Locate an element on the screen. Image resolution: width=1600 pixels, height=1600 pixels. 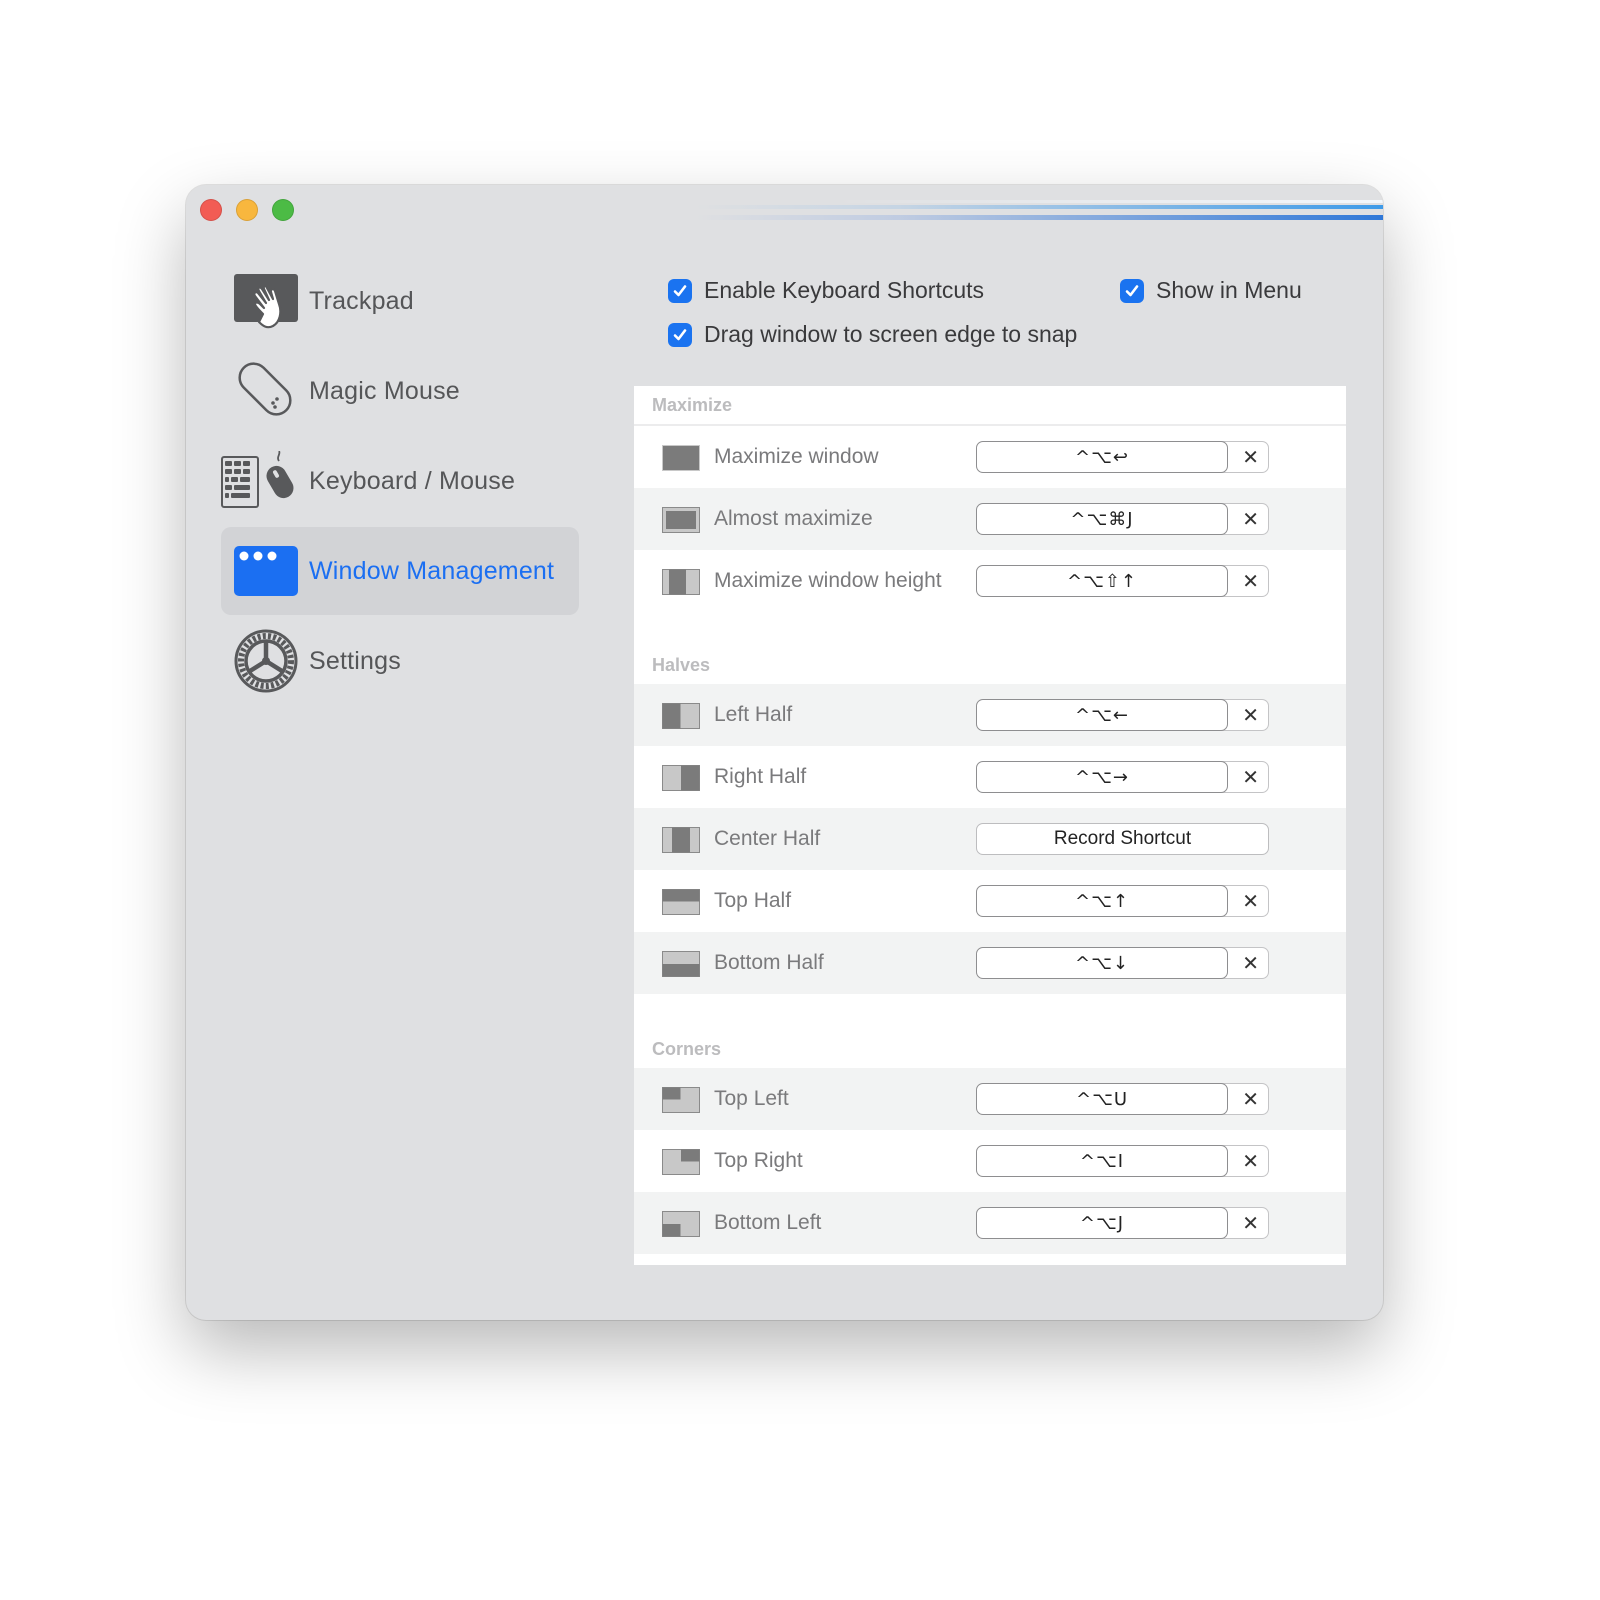
action-label: Right Half is located at coordinates (760, 776).